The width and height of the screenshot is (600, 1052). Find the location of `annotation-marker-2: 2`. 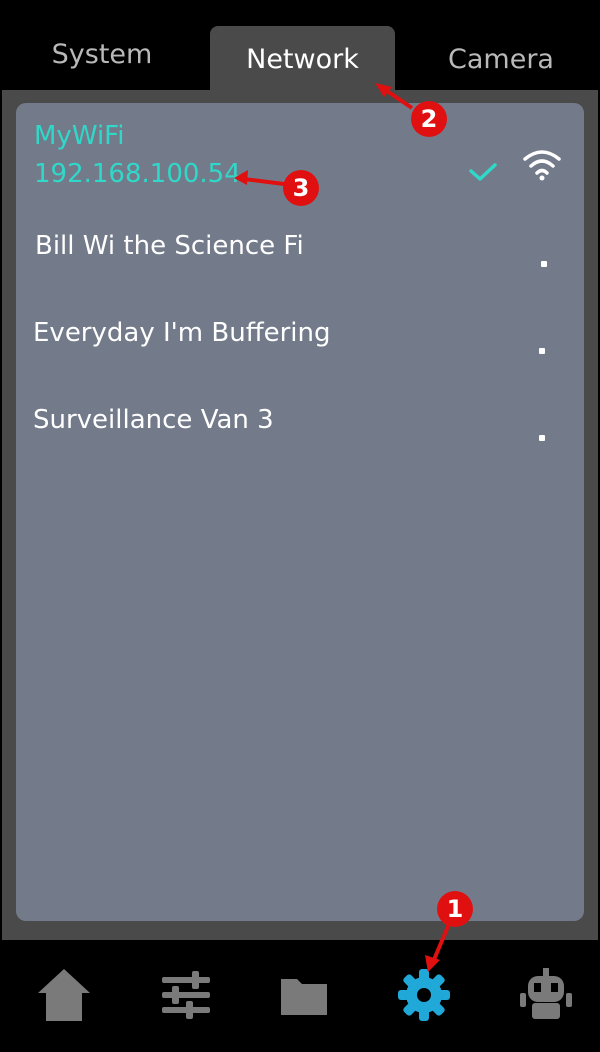

annotation-marker-2: 2 is located at coordinates (429, 119).